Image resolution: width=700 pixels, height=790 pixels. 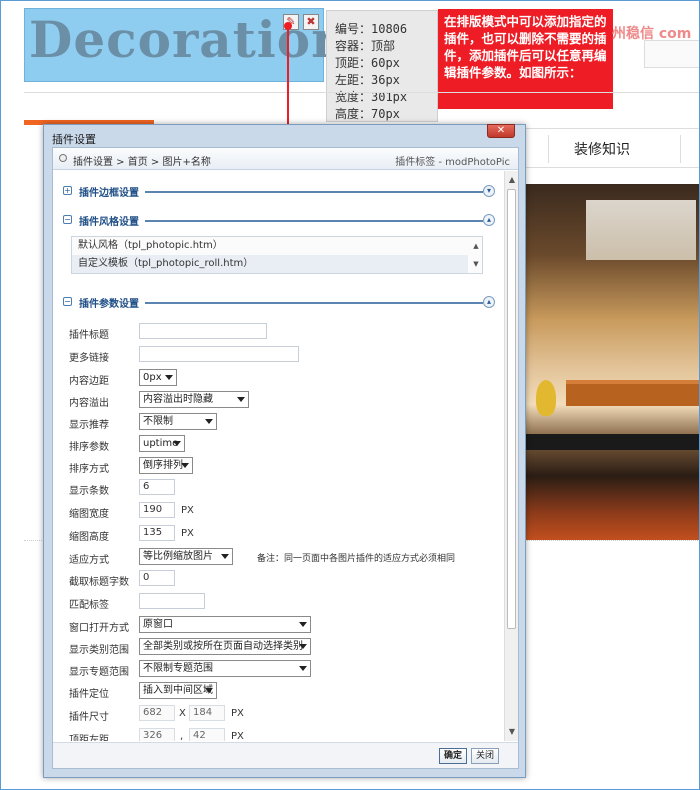 What do you see at coordinates (365, 46) in the screenshot?
I see `info-container: 容器：顶部` at bounding box center [365, 46].